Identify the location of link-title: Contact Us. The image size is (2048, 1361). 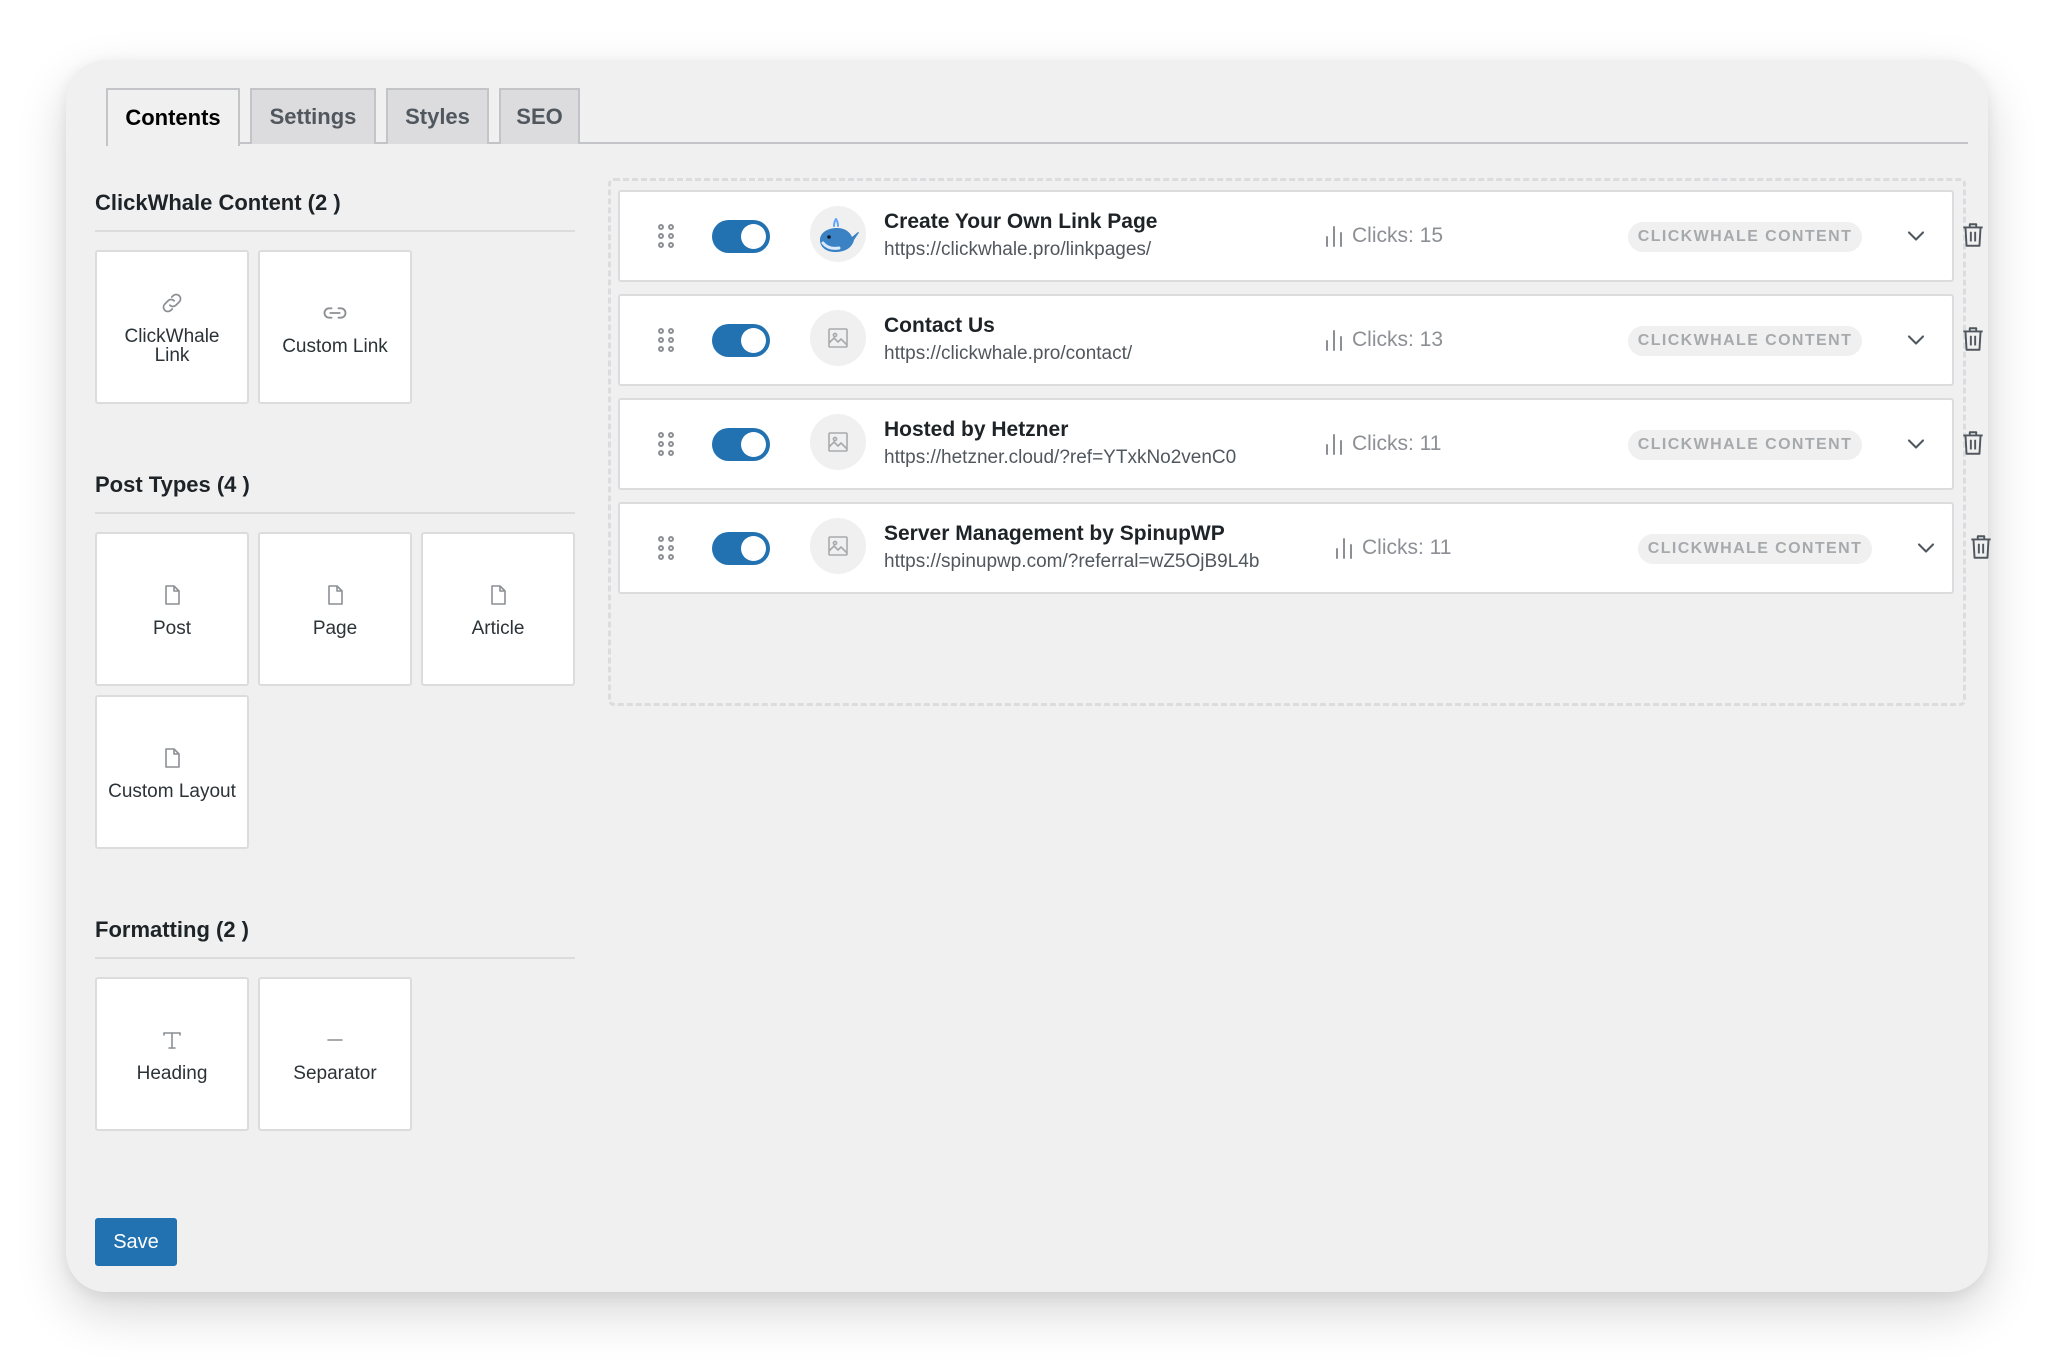
(939, 325).